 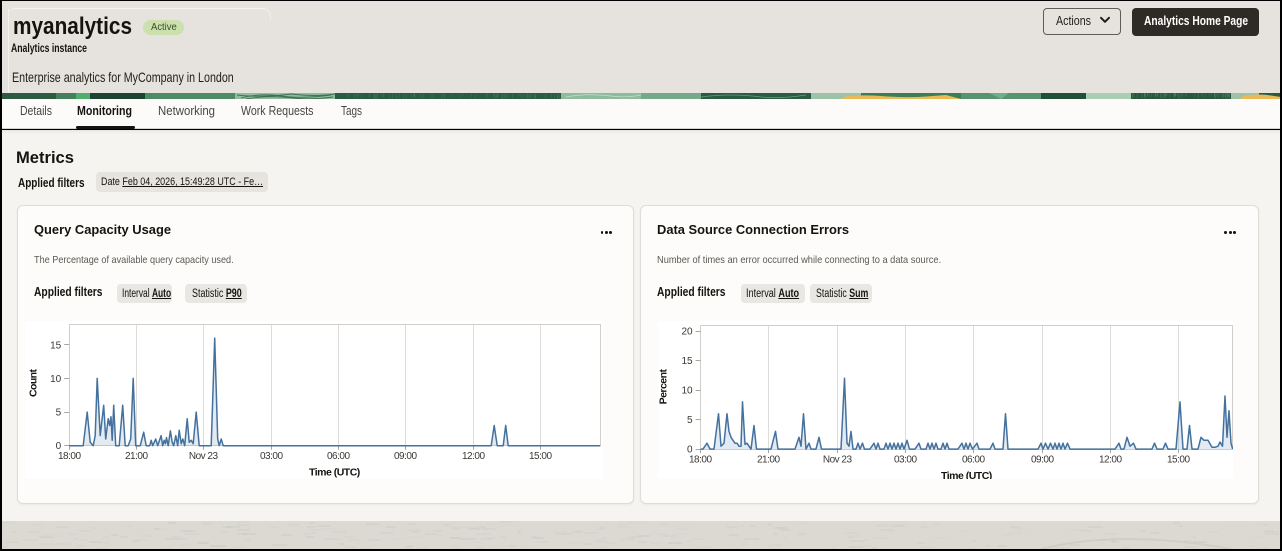 I want to click on svg-text: 20, so click(x=688, y=332).